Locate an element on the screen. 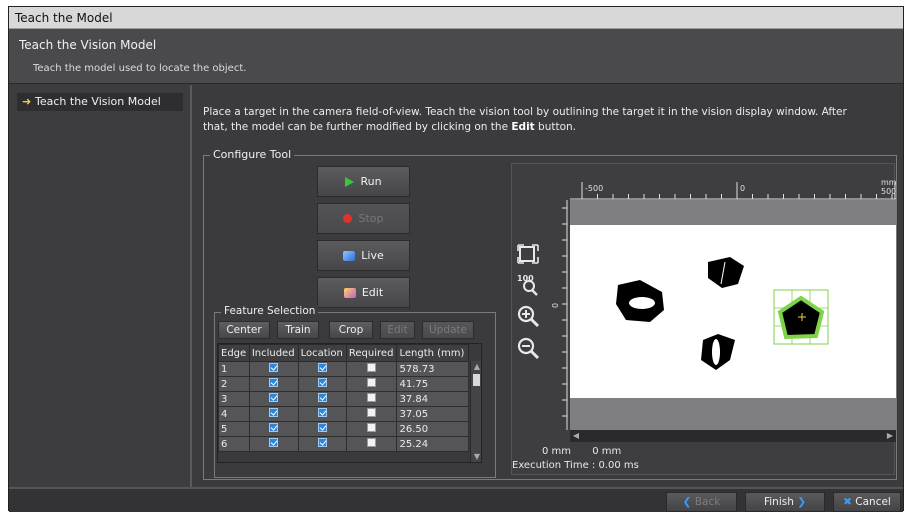  cell-length: 37.05 is located at coordinates (432, 414).